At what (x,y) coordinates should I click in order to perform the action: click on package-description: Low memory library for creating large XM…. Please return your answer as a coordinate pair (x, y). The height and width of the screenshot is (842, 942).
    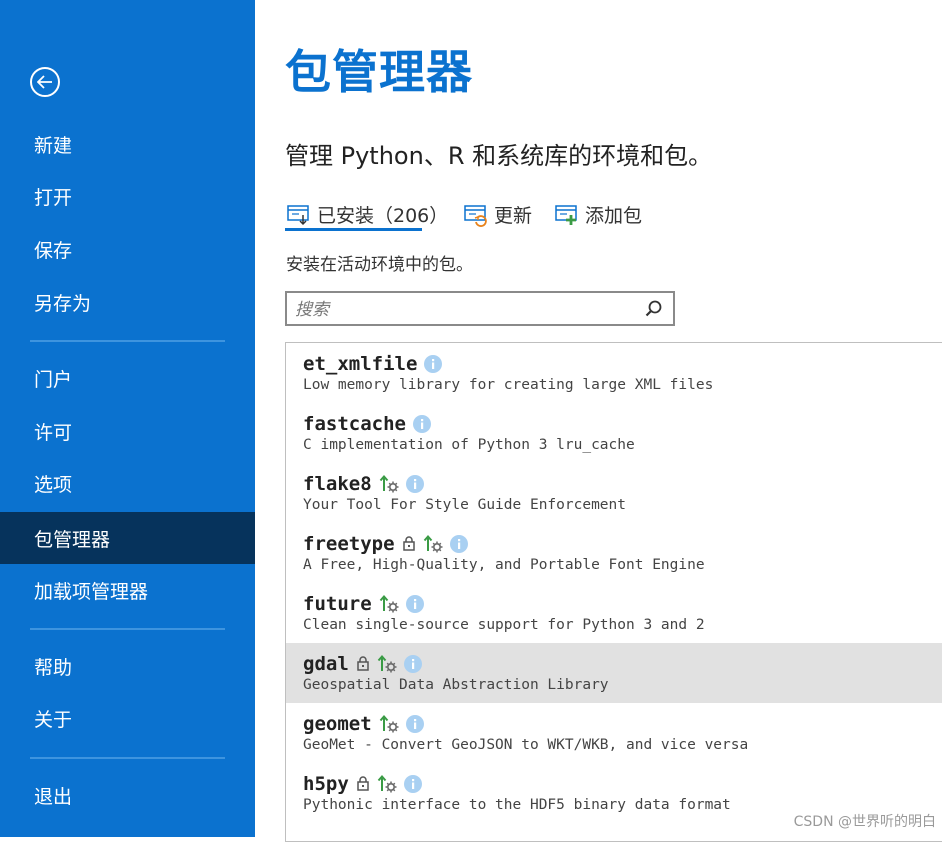
    Looking at the image, I should click on (508, 385).